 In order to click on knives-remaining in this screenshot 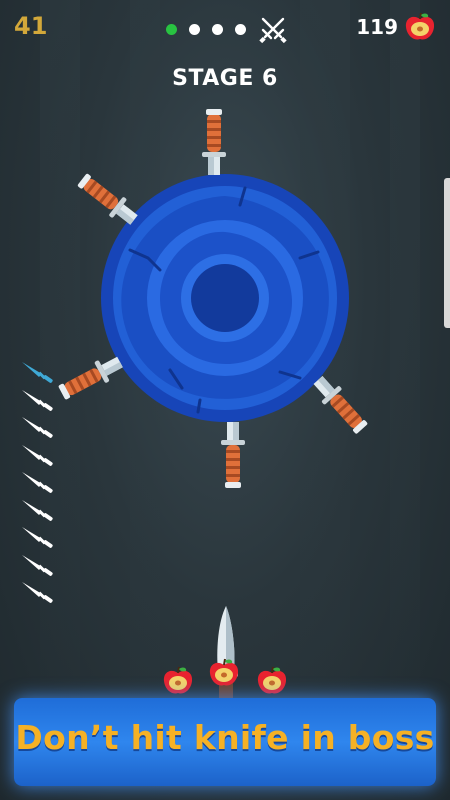, I will do `click(40, 484)`.